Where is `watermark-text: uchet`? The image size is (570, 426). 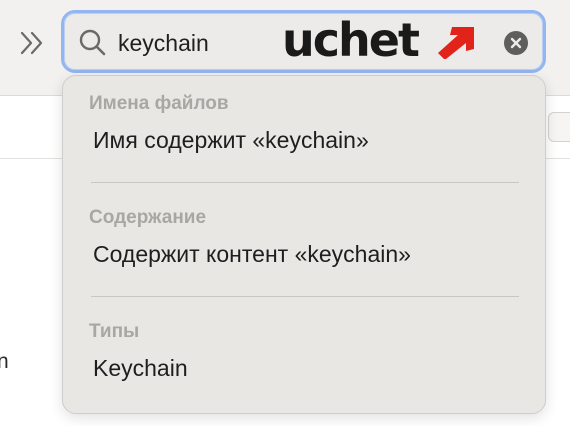 watermark-text: uchet is located at coordinates (351, 40).